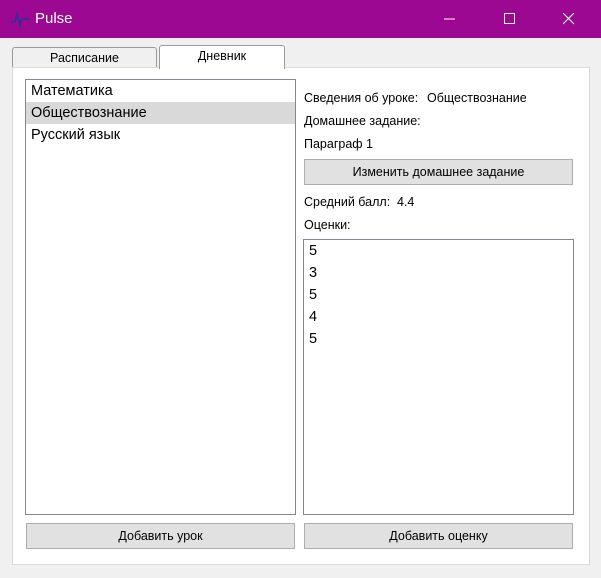  What do you see at coordinates (300, 19) in the screenshot?
I see `title-bar: Pulse` at bounding box center [300, 19].